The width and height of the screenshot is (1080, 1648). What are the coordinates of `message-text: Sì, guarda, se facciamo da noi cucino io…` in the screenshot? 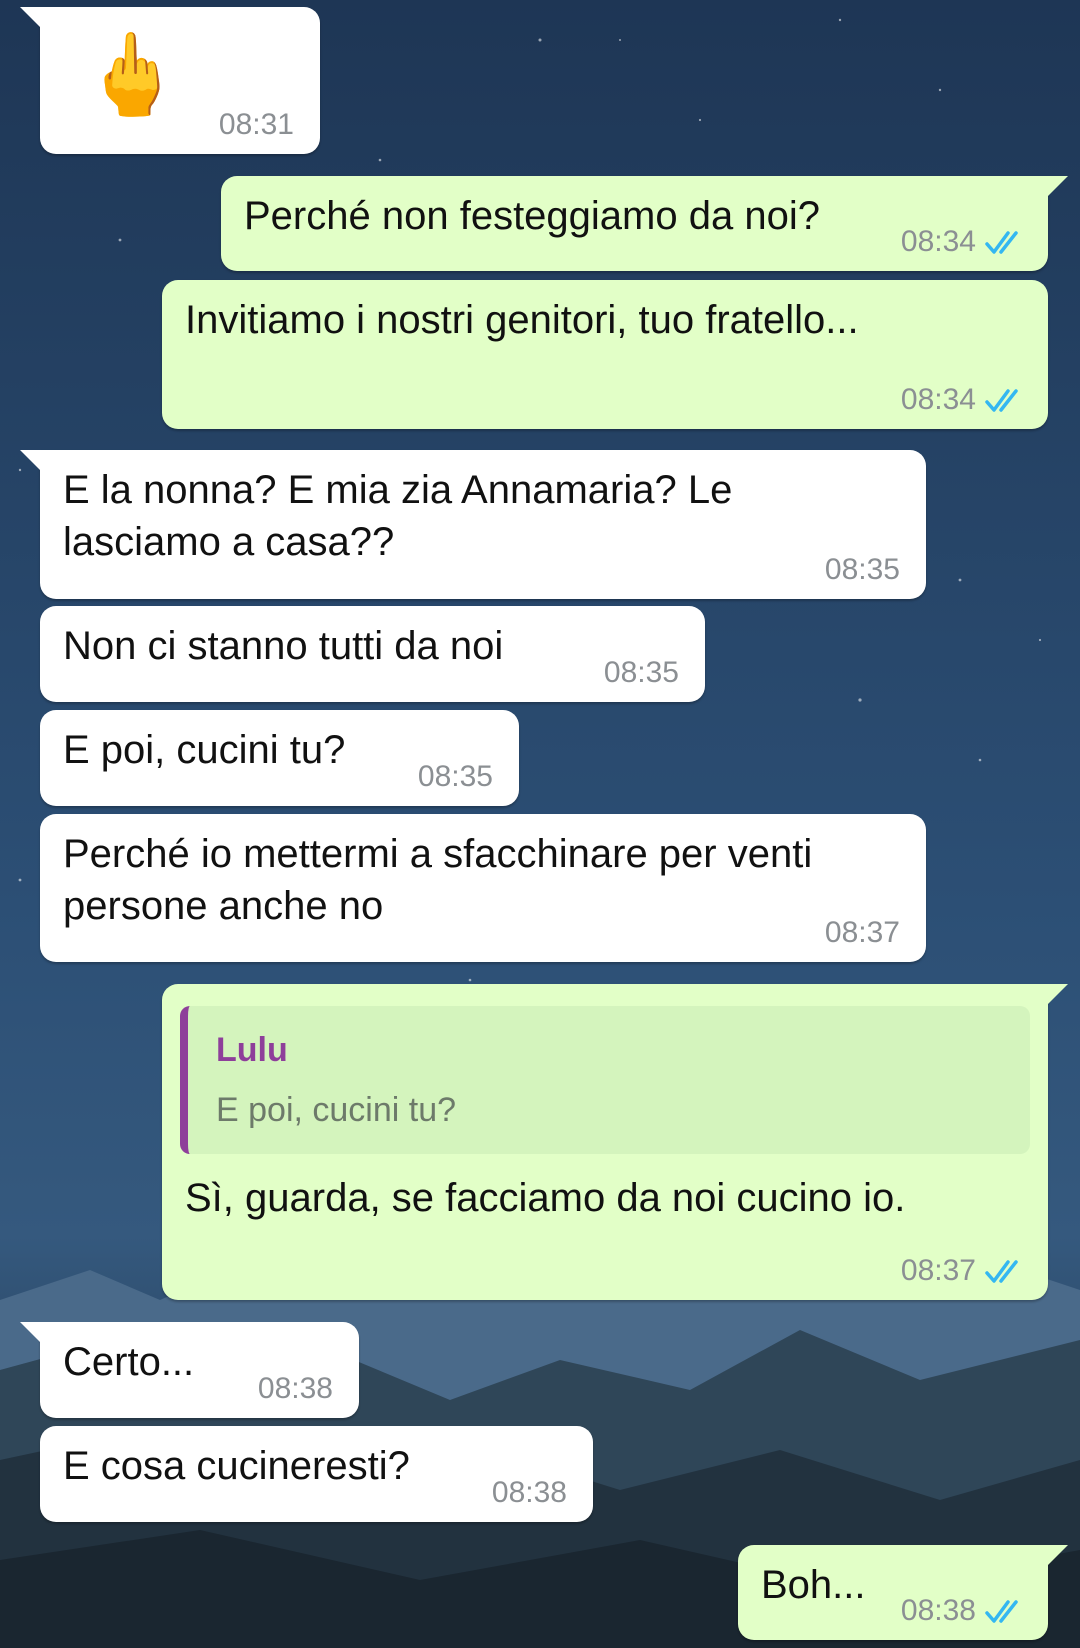 It's located at (545, 1198).